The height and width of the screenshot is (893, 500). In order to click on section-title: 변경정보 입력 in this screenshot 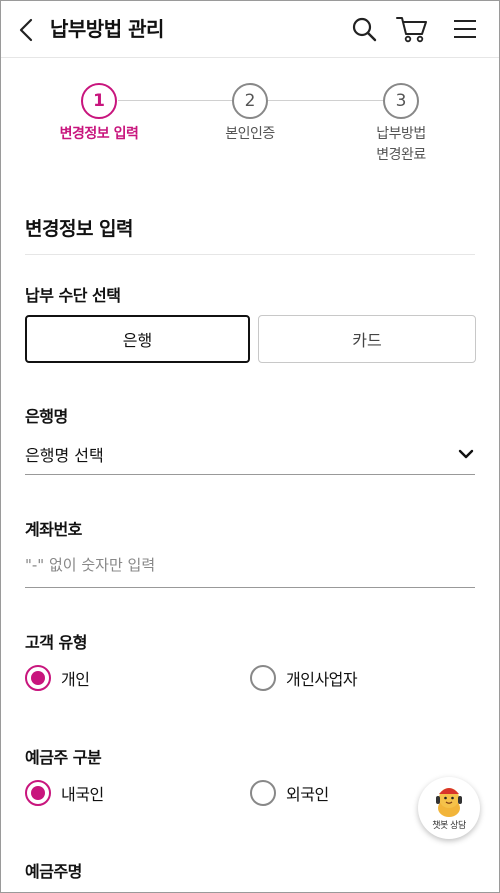, I will do `click(79, 229)`.